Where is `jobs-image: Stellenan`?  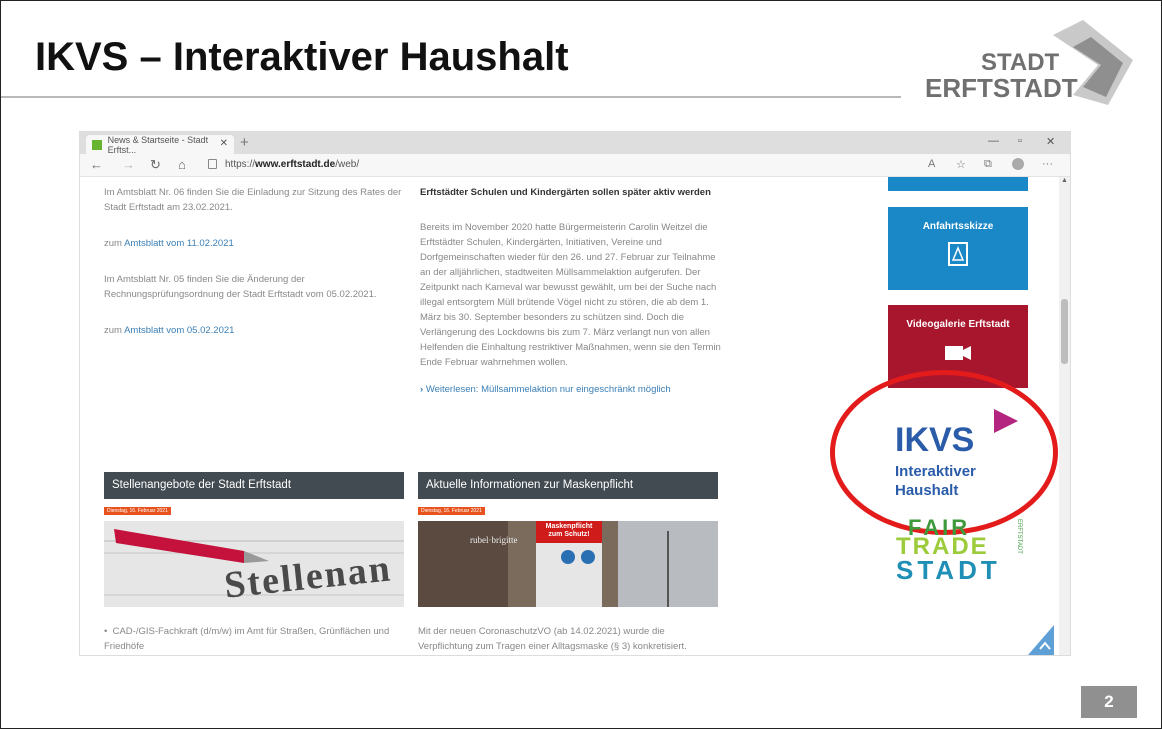
jobs-image: Stellenan is located at coordinates (254, 564).